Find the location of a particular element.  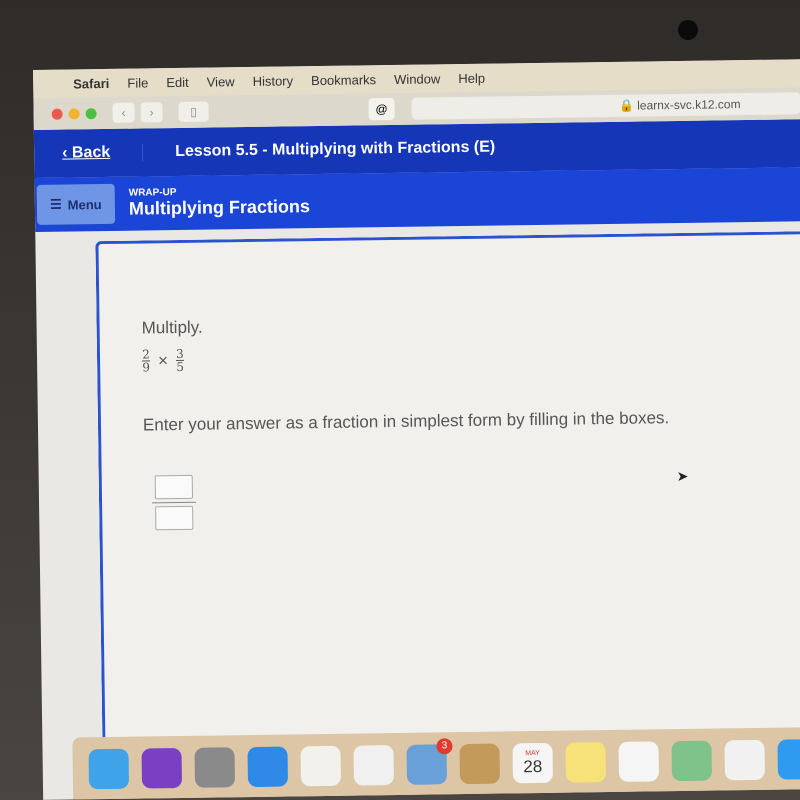

times-operator: × is located at coordinates (163, 360).